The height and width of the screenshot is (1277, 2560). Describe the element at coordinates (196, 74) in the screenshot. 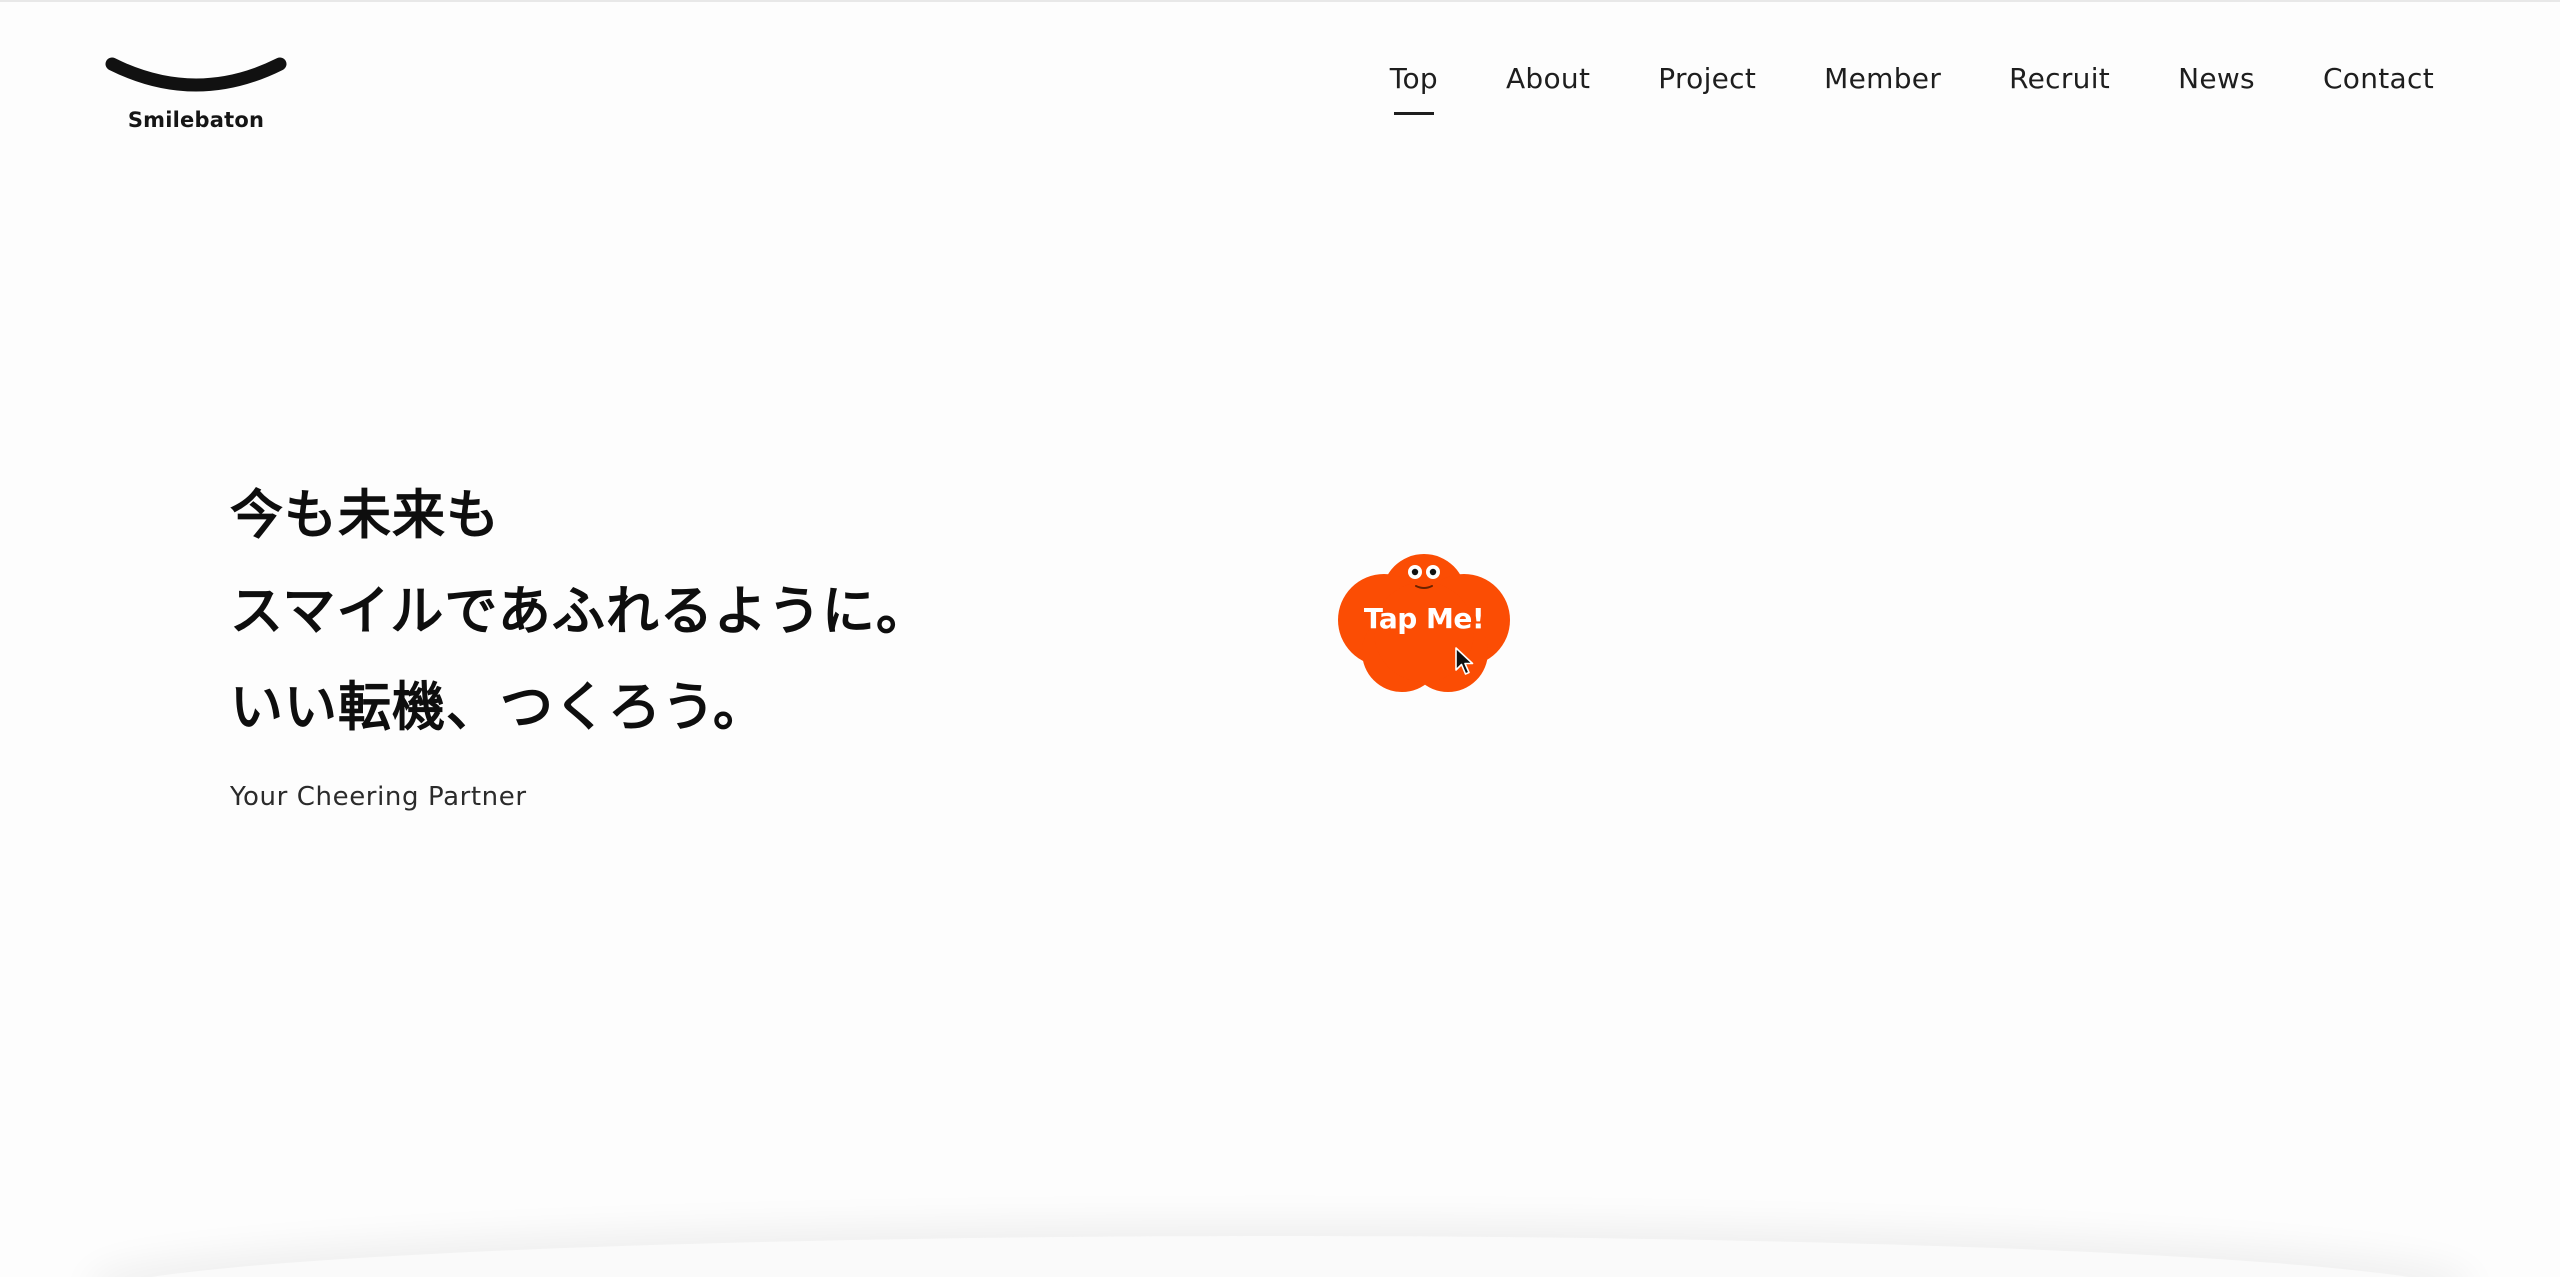

I see `smile-arc-icon` at that location.